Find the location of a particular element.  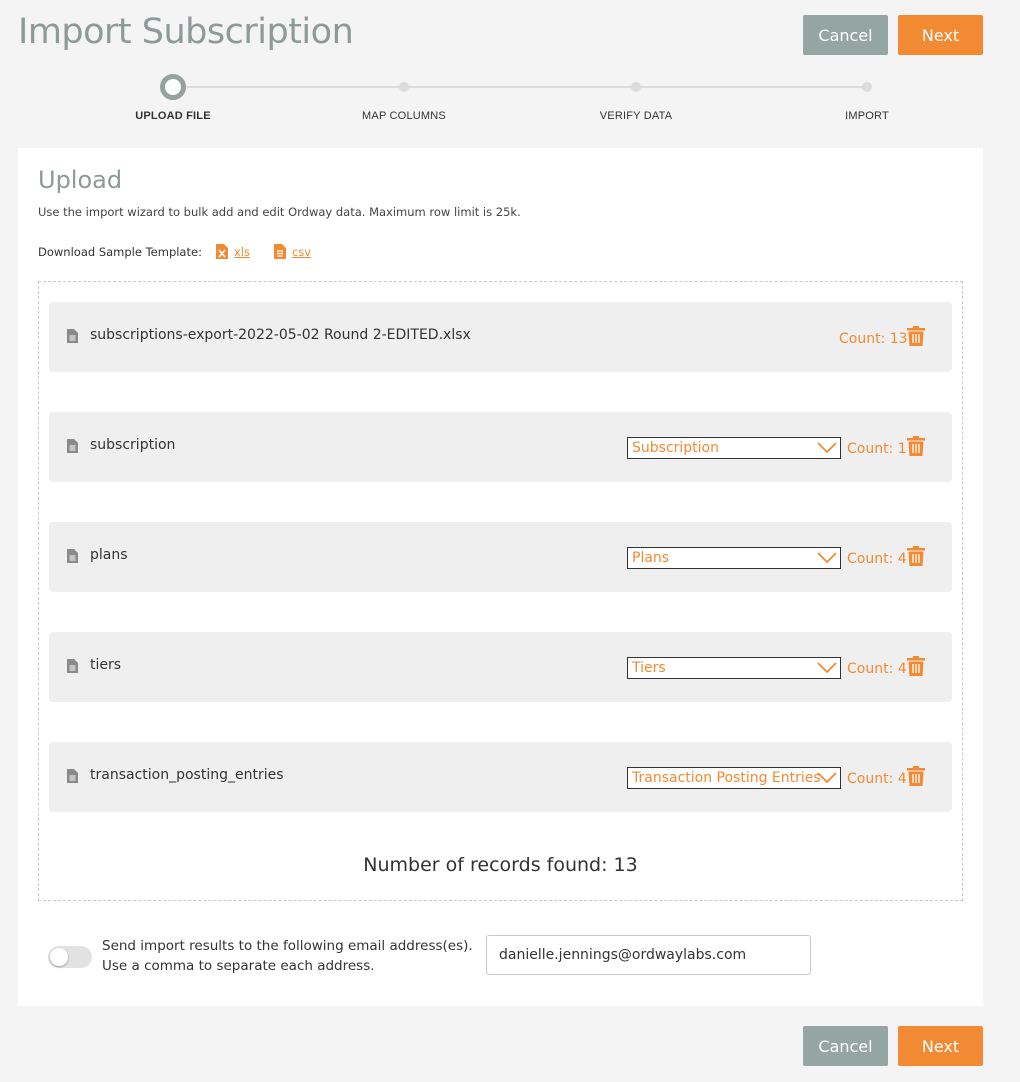

sheet-type-select: Transaction Posting Entries is located at coordinates (734, 778).